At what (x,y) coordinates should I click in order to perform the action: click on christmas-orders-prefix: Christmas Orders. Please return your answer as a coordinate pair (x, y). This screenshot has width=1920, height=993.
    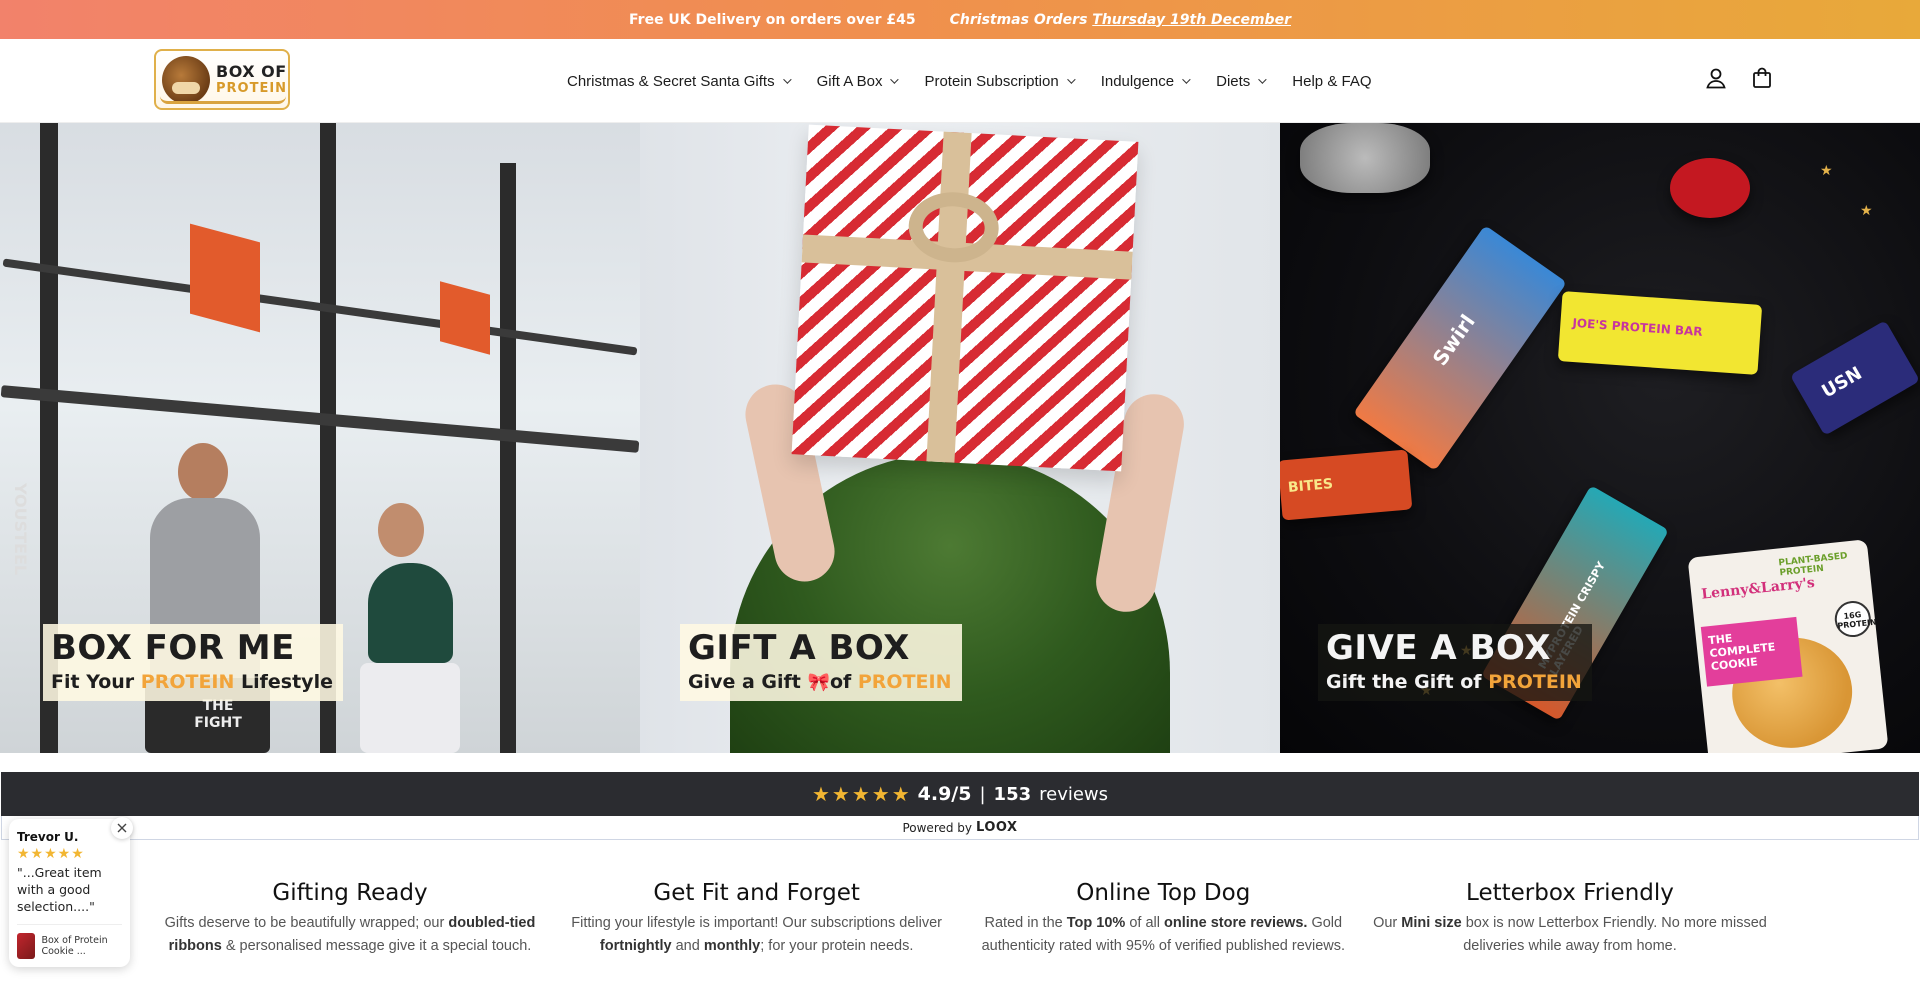
    Looking at the image, I should click on (1018, 19).